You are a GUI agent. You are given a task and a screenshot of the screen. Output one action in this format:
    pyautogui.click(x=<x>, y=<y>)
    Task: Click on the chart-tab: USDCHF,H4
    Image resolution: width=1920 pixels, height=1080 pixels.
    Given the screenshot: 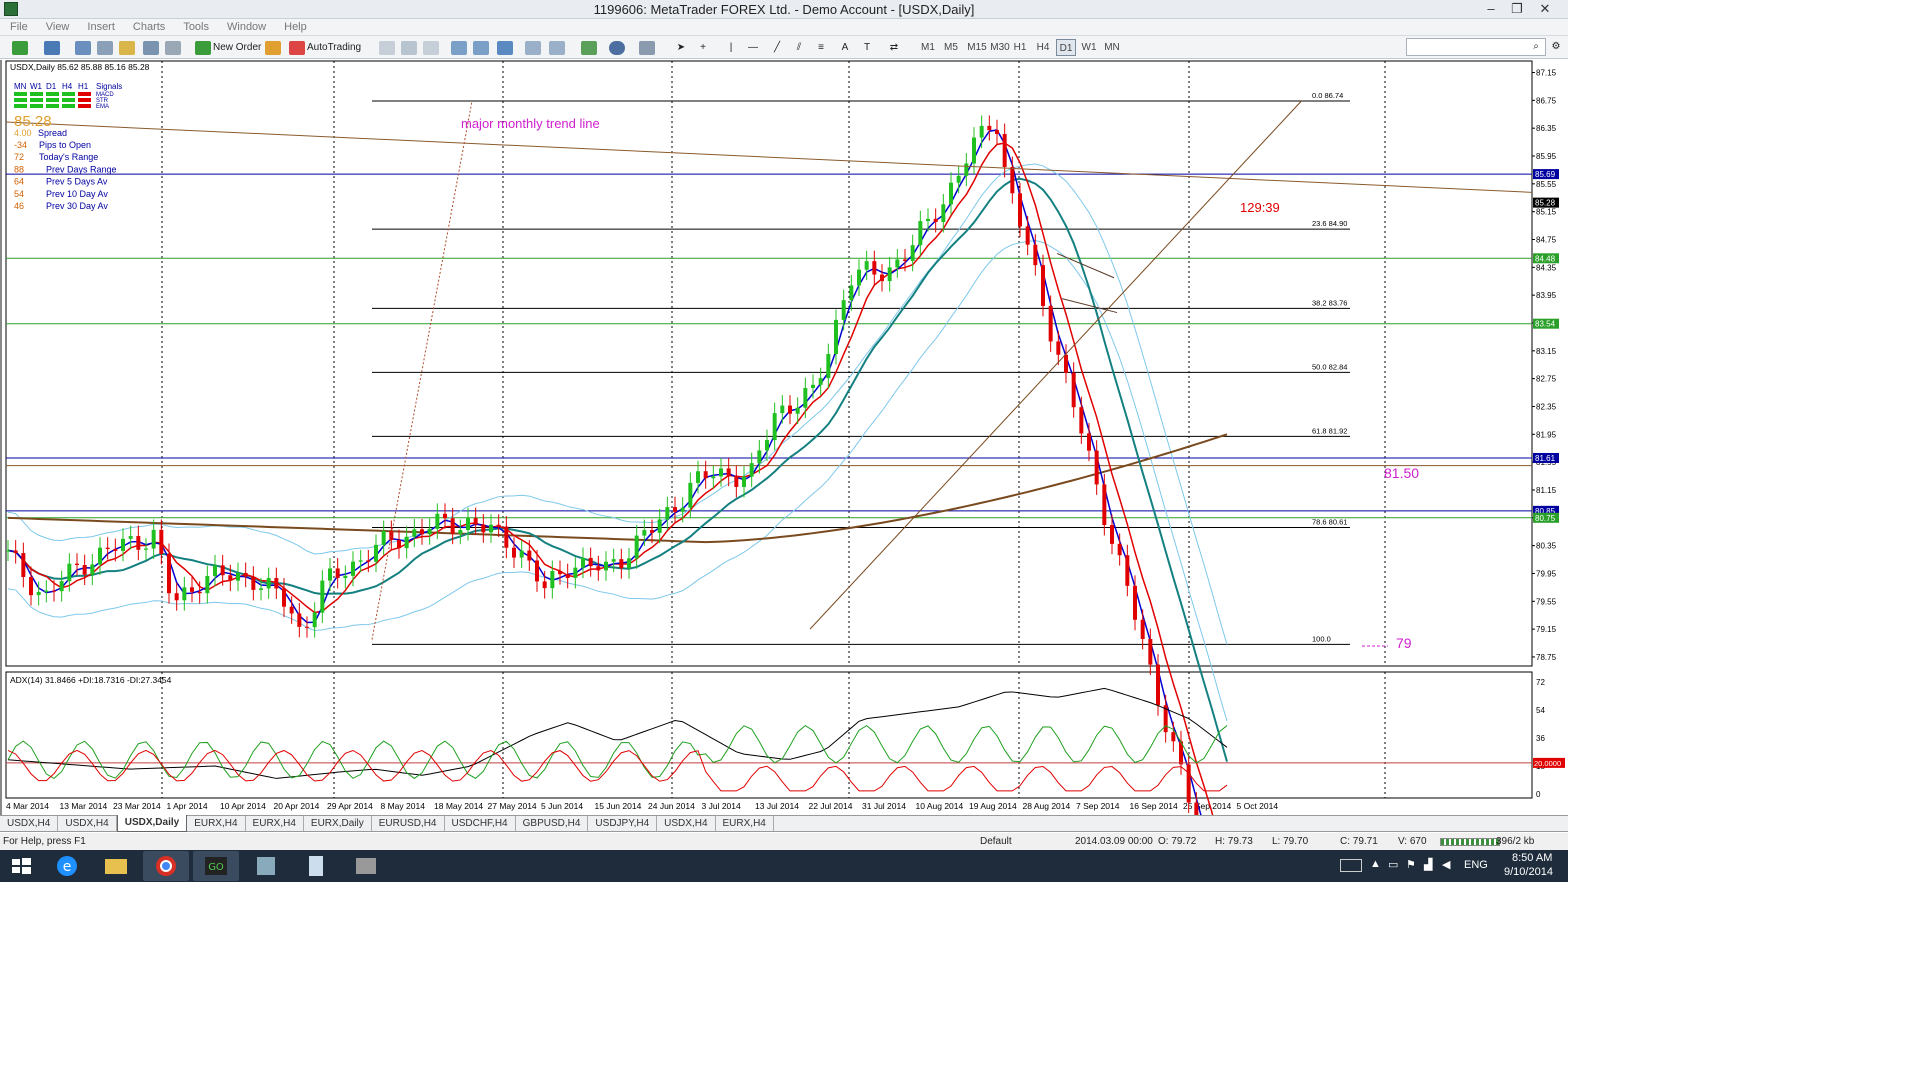 What is the action you would take?
    pyautogui.click(x=480, y=823)
    